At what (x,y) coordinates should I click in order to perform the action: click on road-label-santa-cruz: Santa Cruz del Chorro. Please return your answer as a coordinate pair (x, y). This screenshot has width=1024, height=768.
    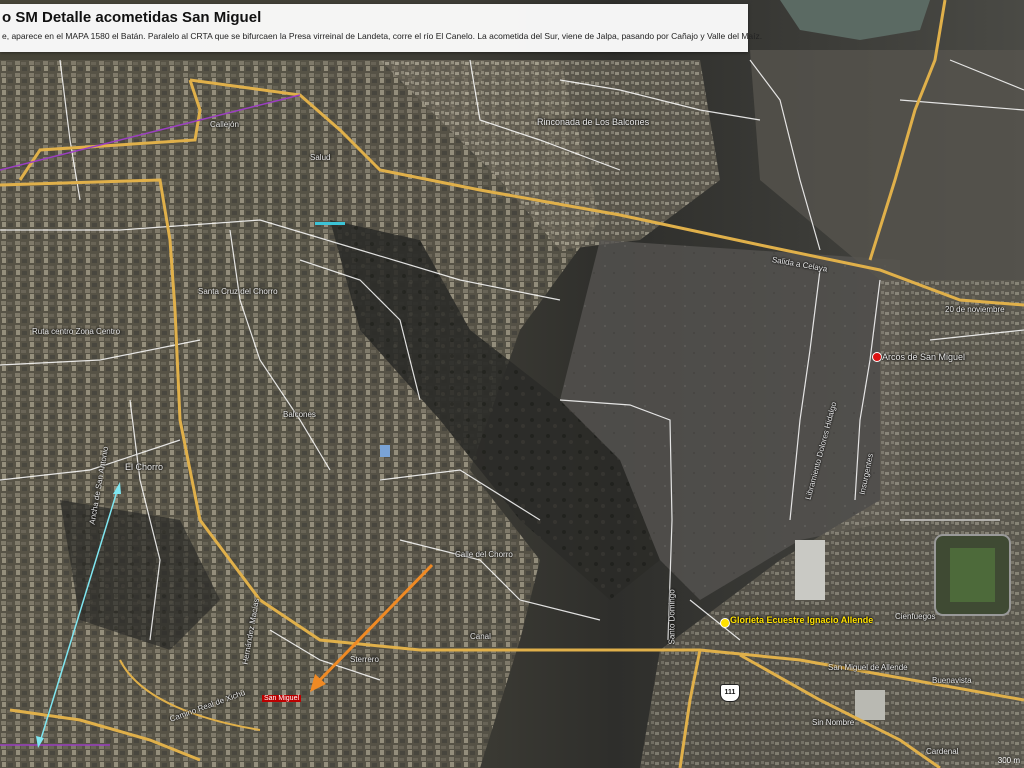
    Looking at the image, I should click on (238, 291).